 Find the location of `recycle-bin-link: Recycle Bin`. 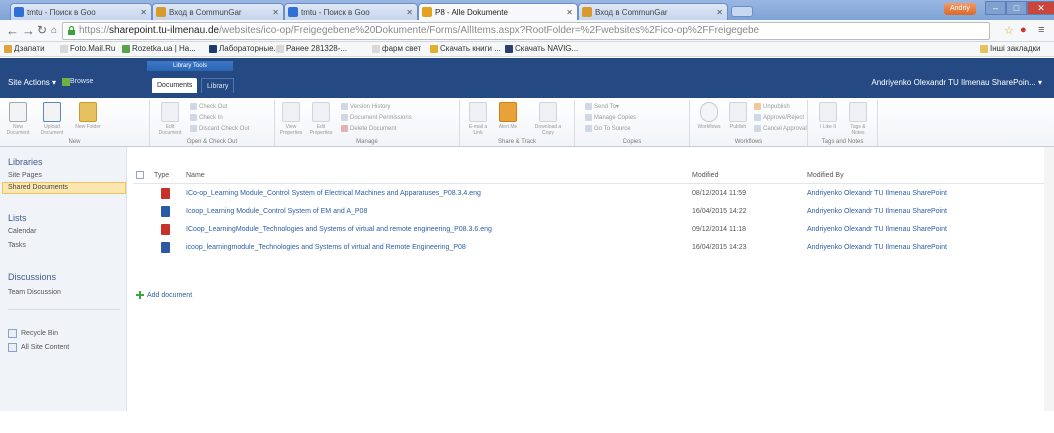

recycle-bin-link: Recycle Bin is located at coordinates (33, 333).